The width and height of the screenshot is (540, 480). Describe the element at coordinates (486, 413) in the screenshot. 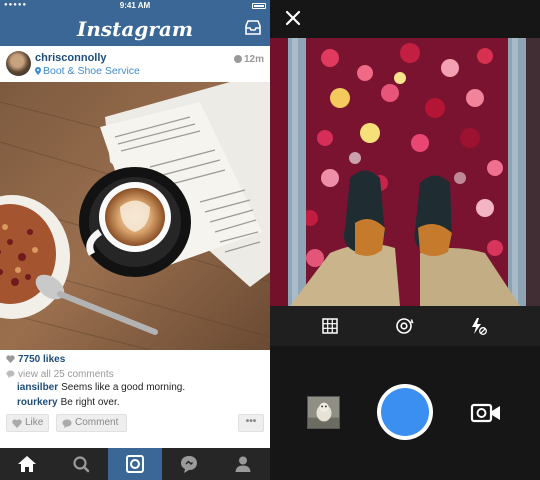

I see `video-camera-icon` at that location.